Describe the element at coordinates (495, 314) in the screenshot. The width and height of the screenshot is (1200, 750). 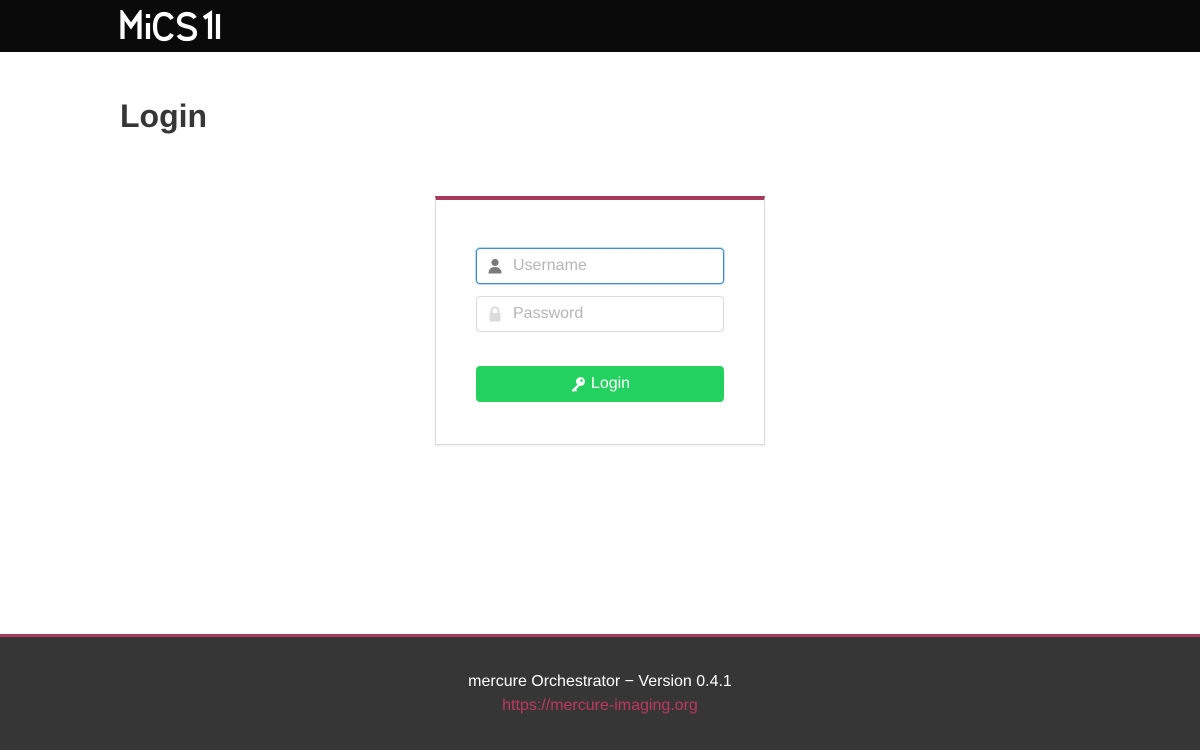
I see `lock-icon` at that location.